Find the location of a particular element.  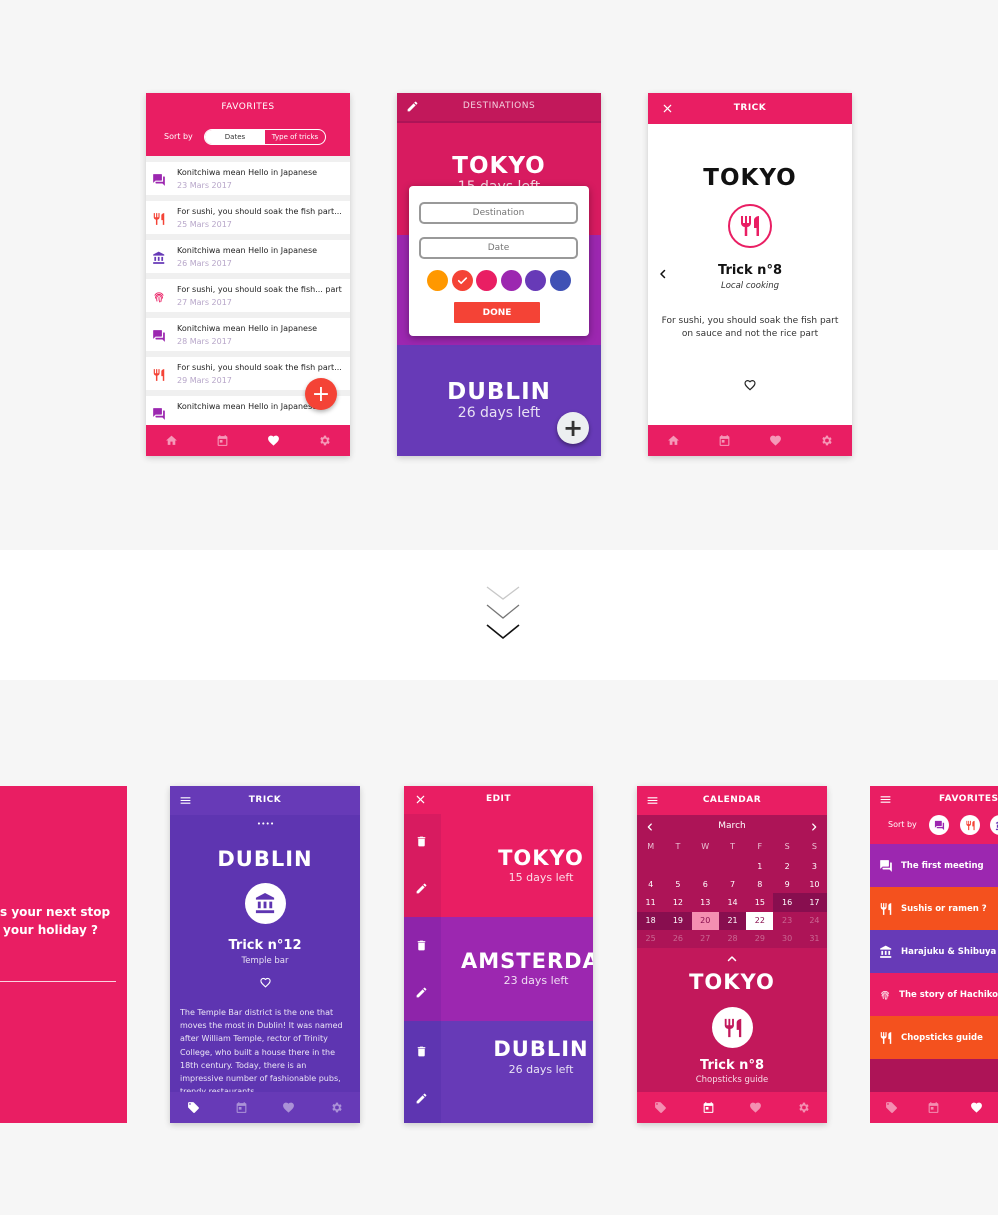

day-cell: 18 is located at coordinates (651, 920).